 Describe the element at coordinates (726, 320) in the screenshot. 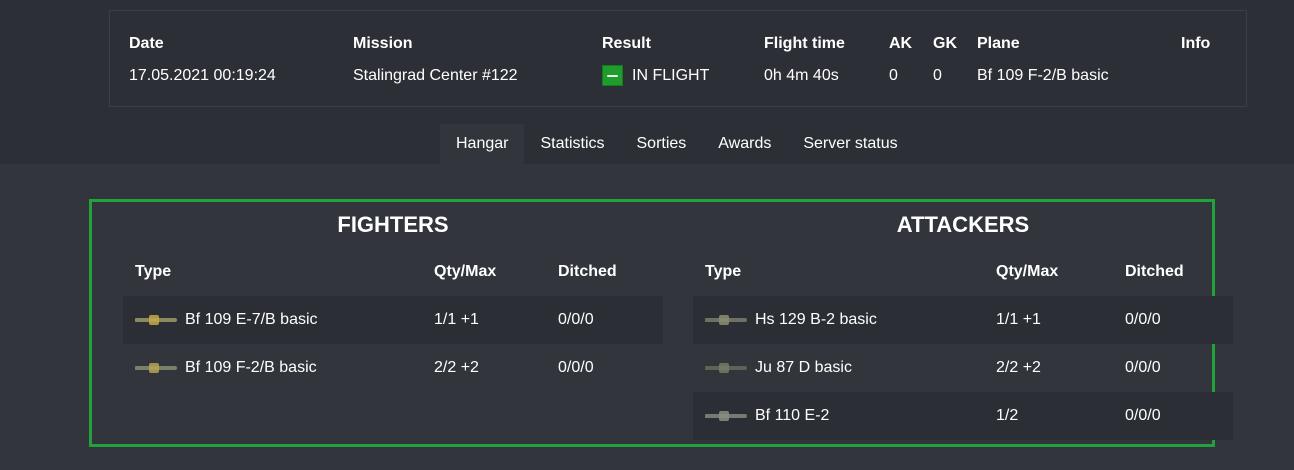

I see `hs129-plane-icon` at that location.